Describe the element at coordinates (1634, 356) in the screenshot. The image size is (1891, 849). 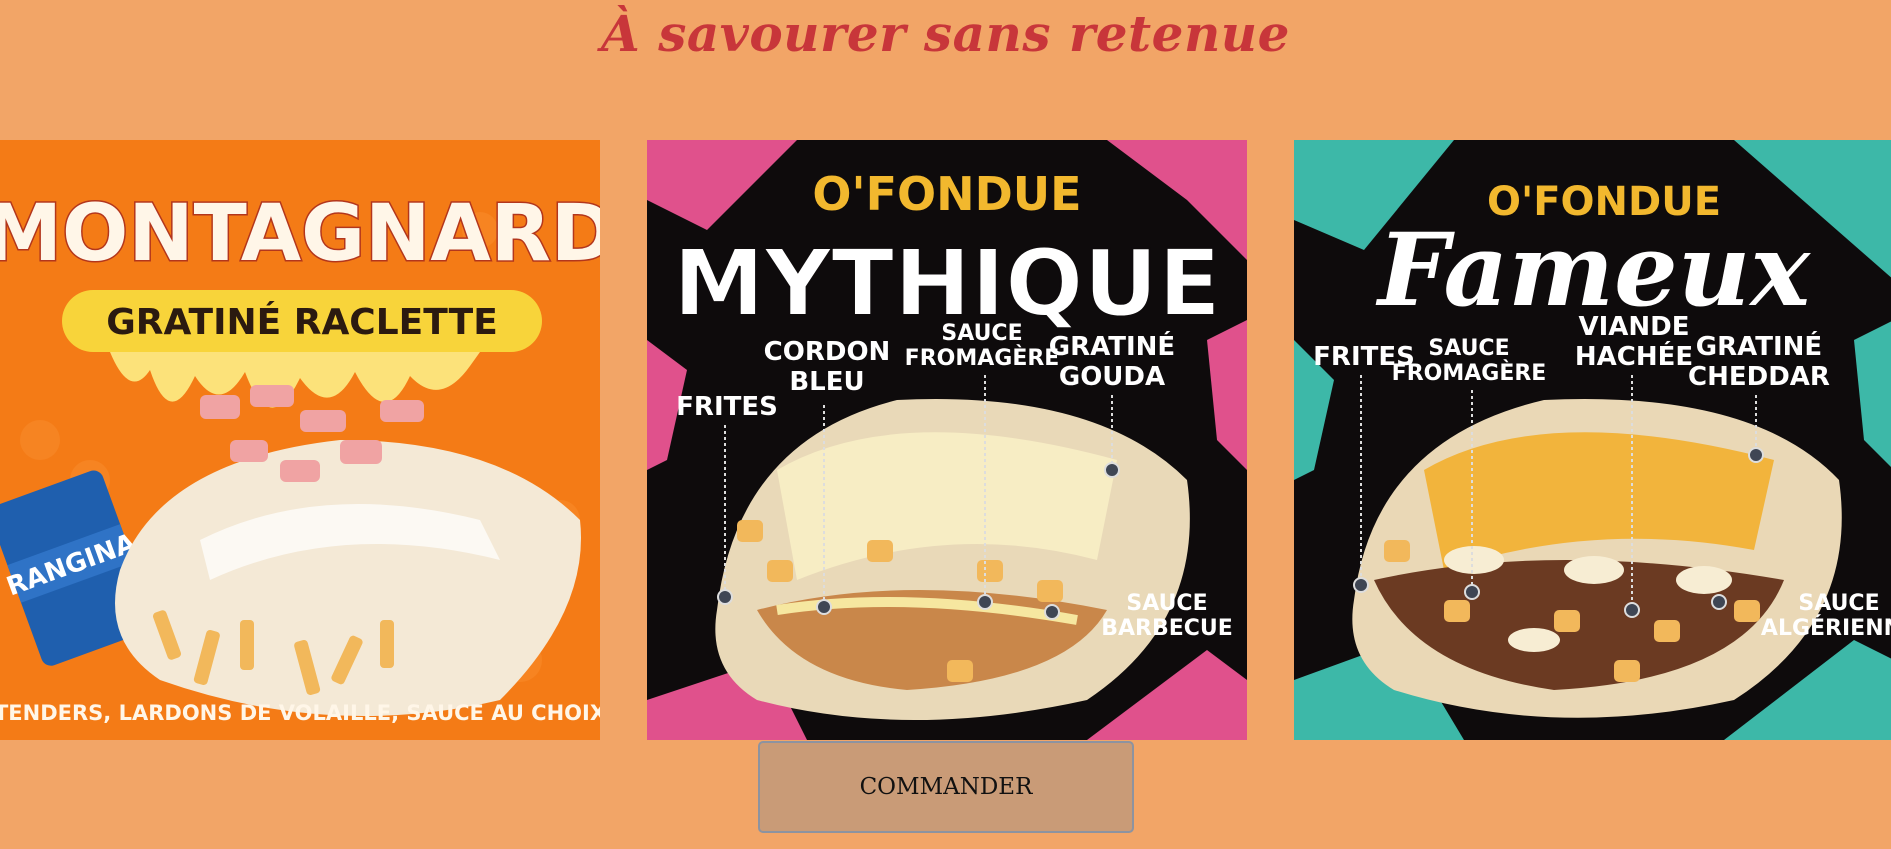
I see `fameux-label-hachee: HACHÉE` at that location.